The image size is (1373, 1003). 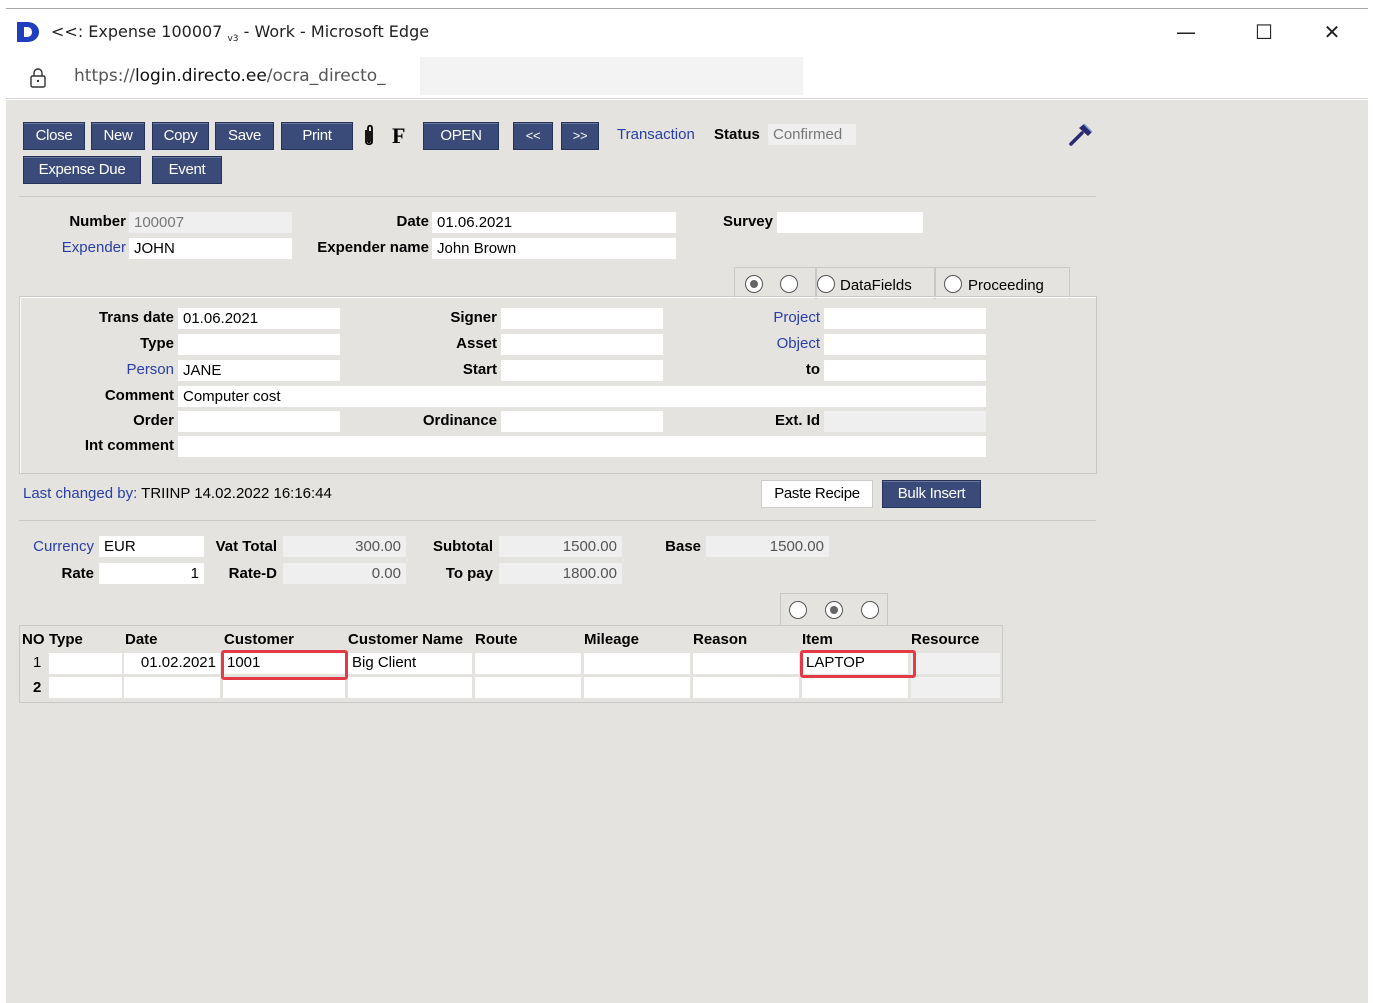 What do you see at coordinates (244, 136) in the screenshot?
I see `save-button: Save` at bounding box center [244, 136].